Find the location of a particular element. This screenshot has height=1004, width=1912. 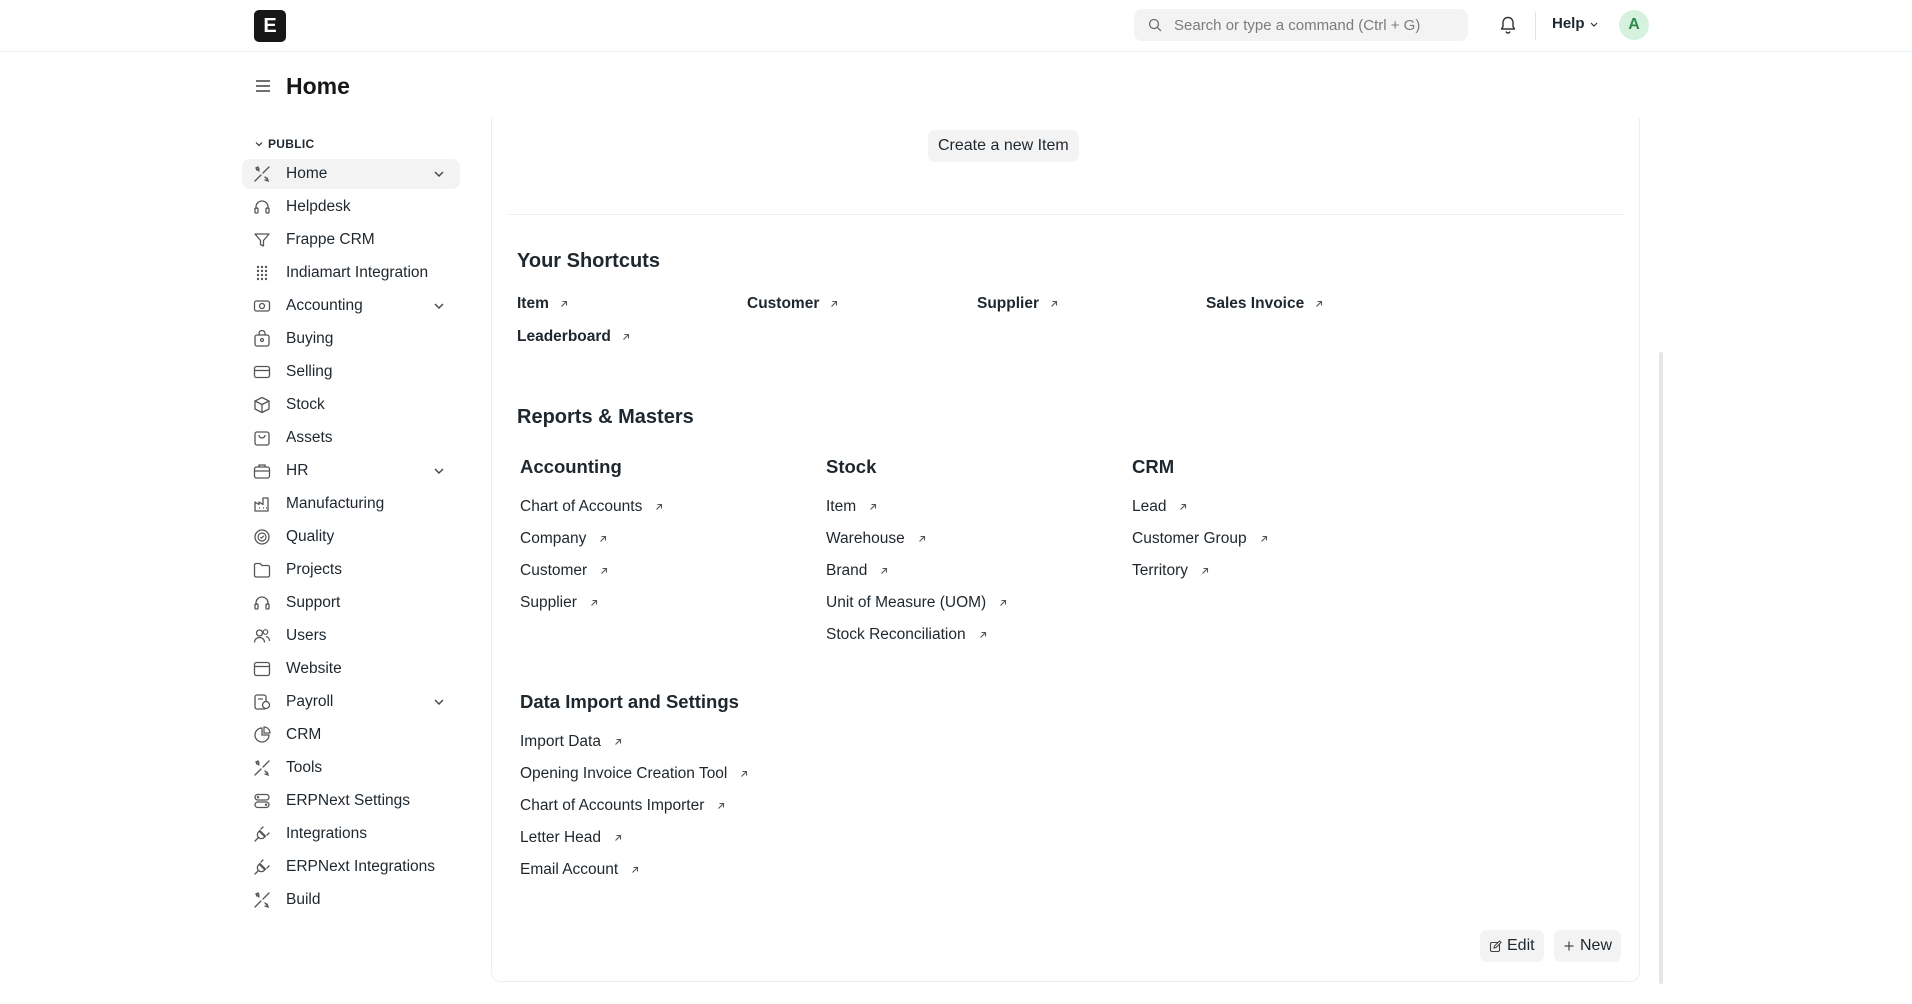

sidebar-item-assets: Assets is located at coordinates (351, 438).